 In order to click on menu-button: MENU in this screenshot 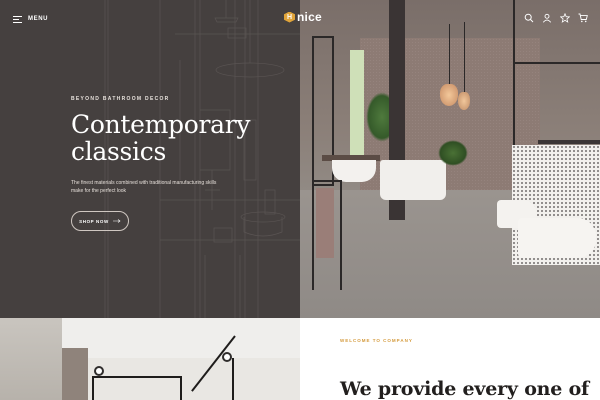, I will do `click(30, 19)`.